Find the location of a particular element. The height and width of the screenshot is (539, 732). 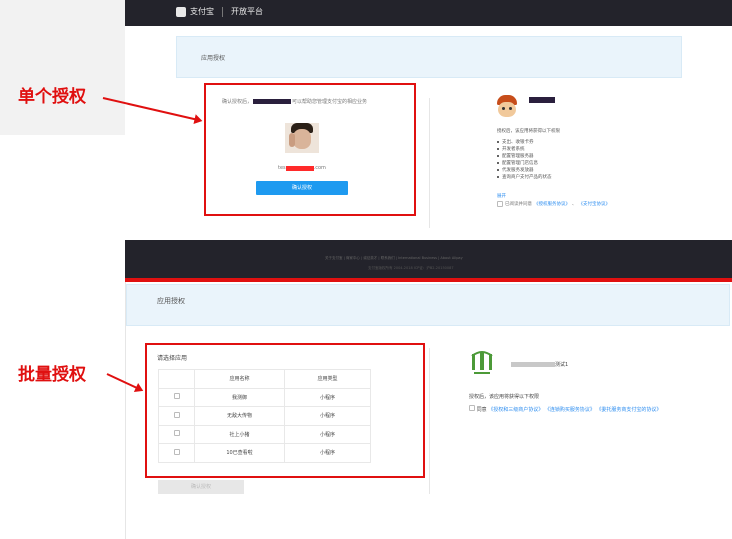

perms-title: 授权后，该应用将获得以下权限 is located at coordinates (528, 131).